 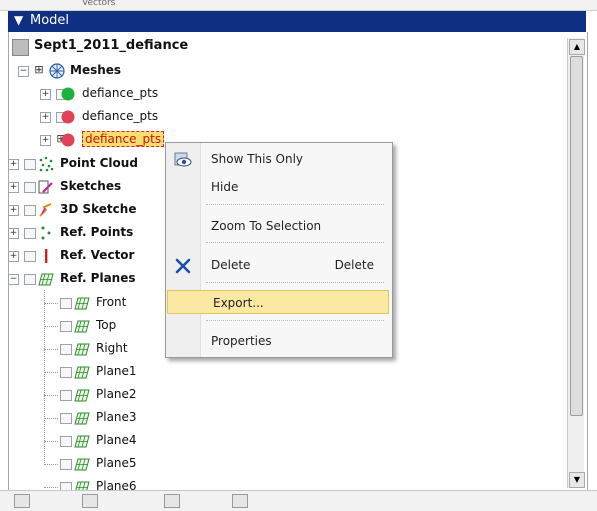 I want to click on menu-item-show-this-only: Show This Only, so click(x=279, y=159).